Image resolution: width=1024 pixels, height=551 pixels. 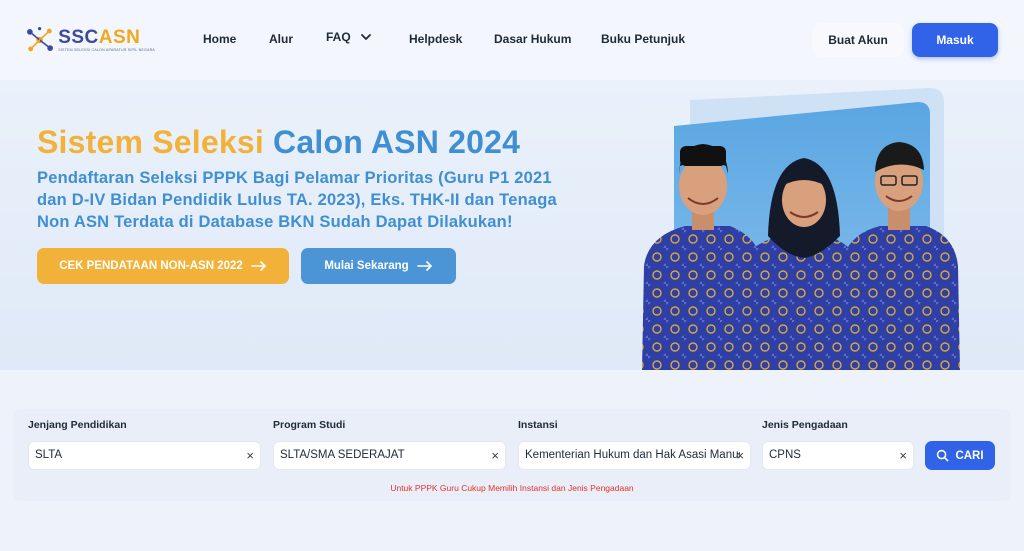 What do you see at coordinates (77, 425) in the screenshot?
I see `jenjang-label: Jenjang Pendidikan` at bounding box center [77, 425].